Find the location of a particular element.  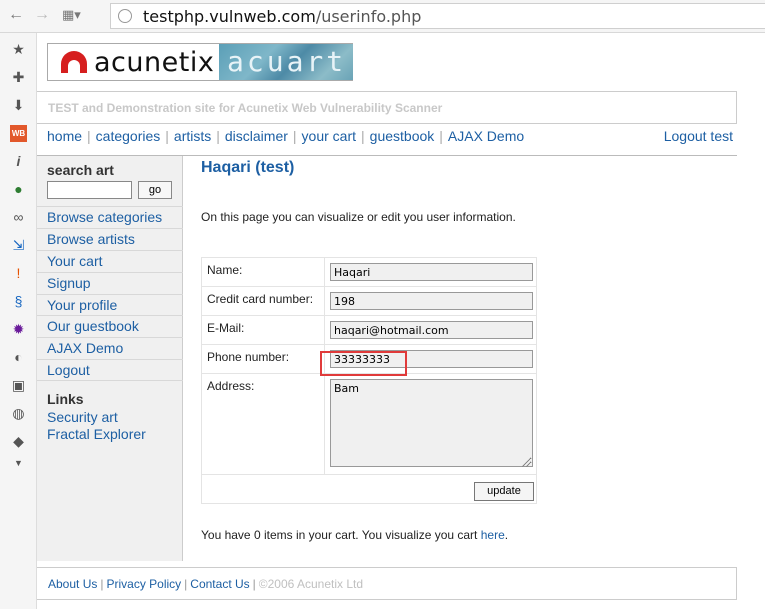

swirl-icon: § is located at coordinates (18, 301).